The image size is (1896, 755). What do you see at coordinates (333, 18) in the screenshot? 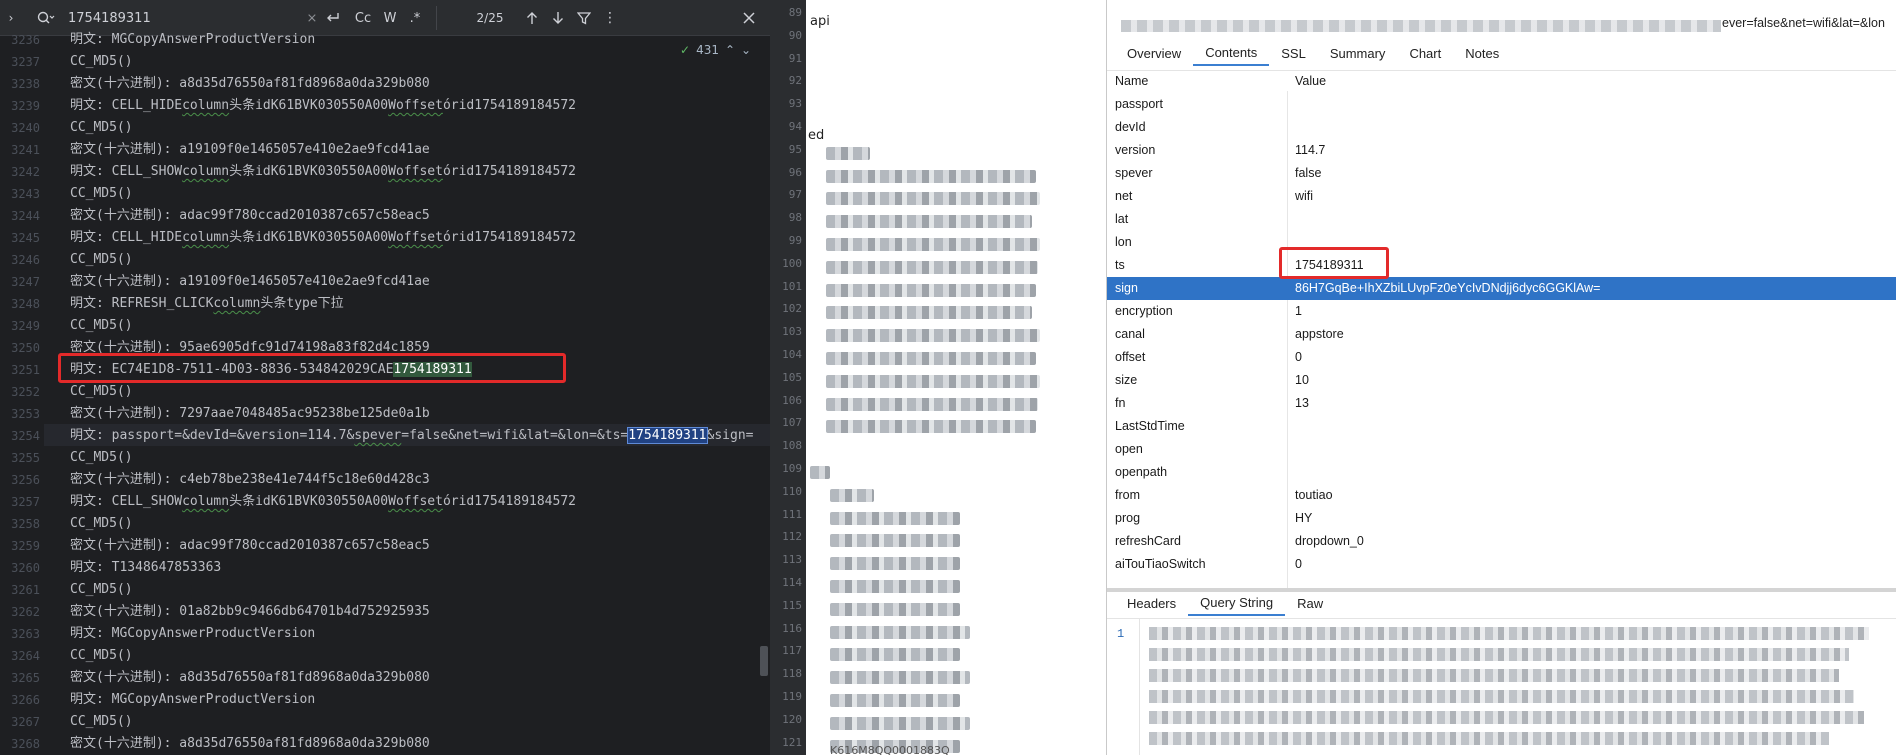
I see `new-line-icon` at bounding box center [333, 18].